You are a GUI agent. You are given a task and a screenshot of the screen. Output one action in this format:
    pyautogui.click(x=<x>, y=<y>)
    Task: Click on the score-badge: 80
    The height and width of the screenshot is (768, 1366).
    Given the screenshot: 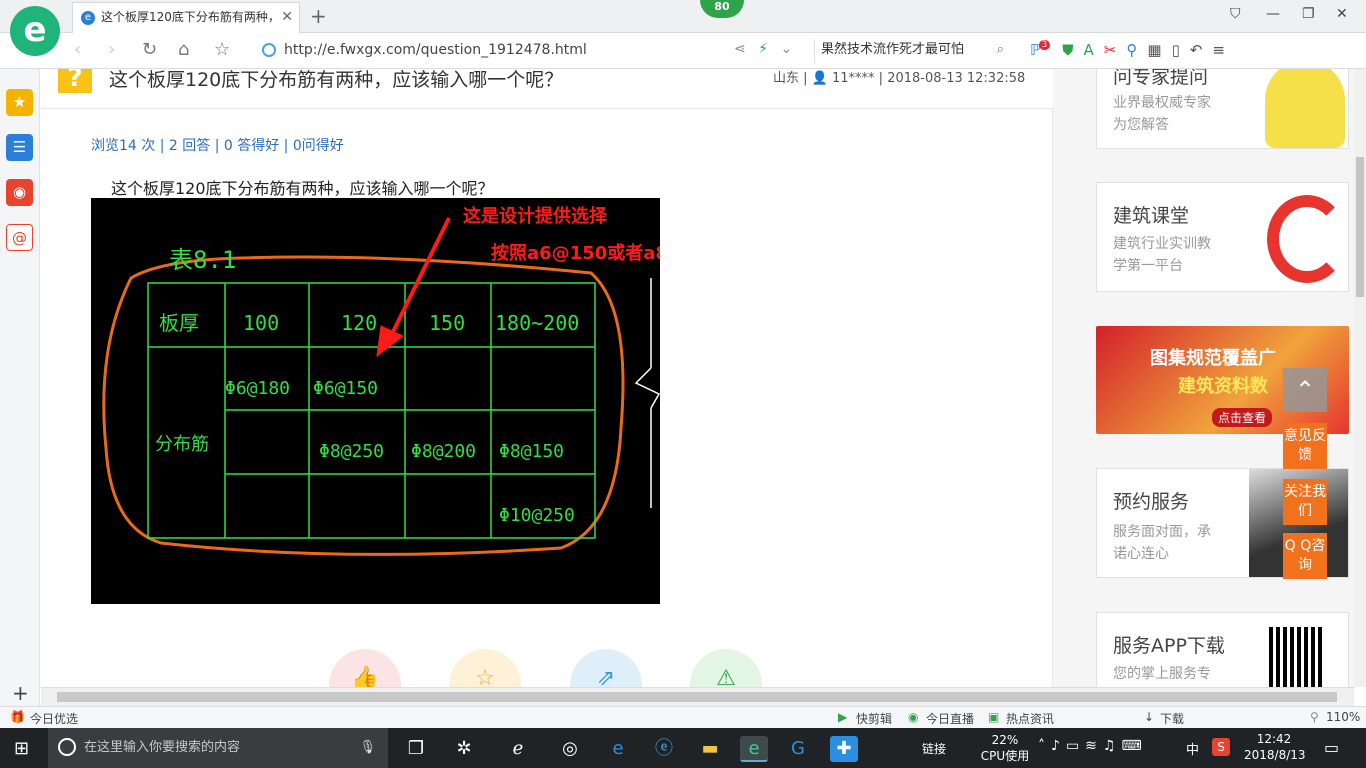 What is the action you would take?
    pyautogui.click(x=722, y=9)
    